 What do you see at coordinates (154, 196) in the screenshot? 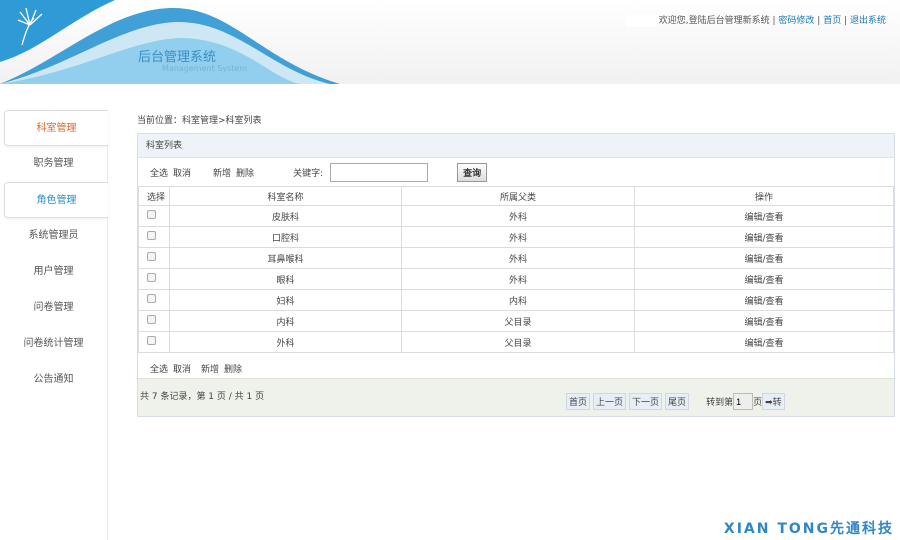
I see `col-select: 选择` at bounding box center [154, 196].